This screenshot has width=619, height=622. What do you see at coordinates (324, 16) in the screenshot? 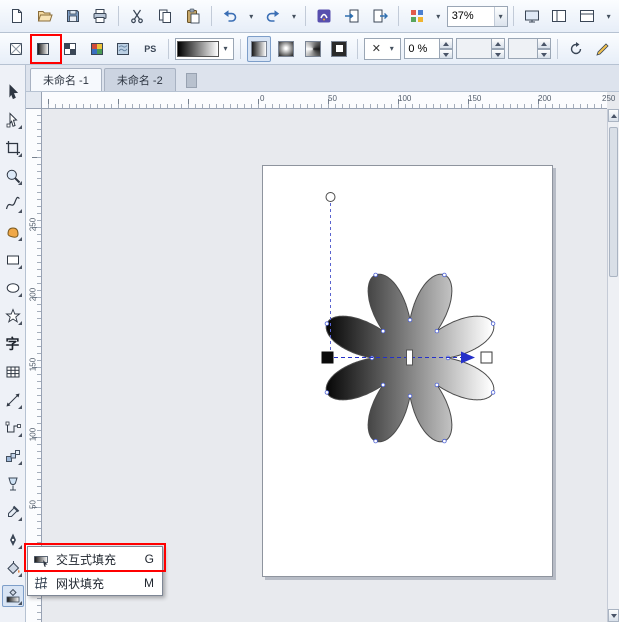
I see `application-button` at bounding box center [324, 16].